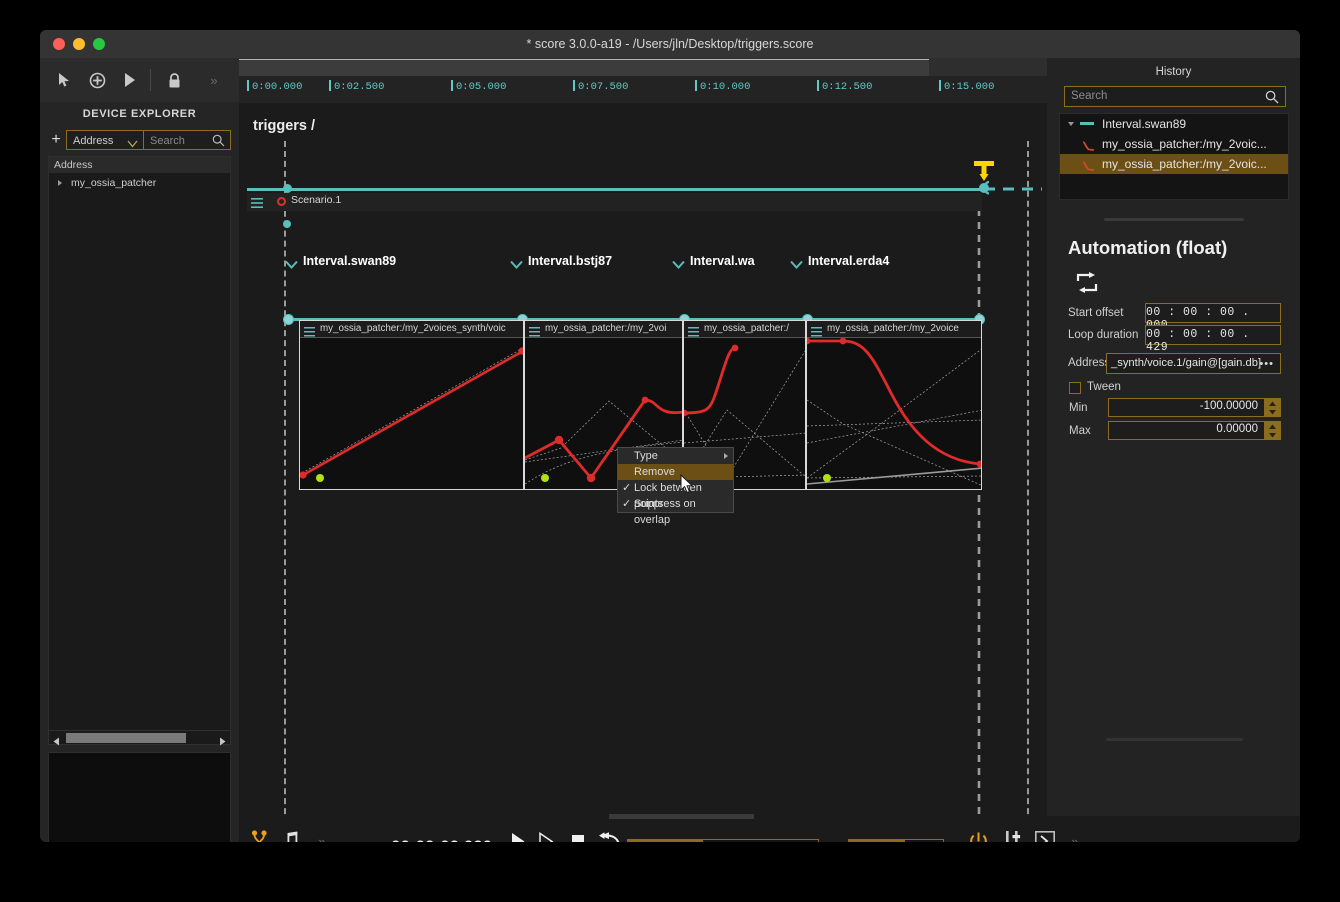  What do you see at coordinates (723, 840) in the screenshot?
I see `speed-slider: speed: × 1.00` at bounding box center [723, 840].